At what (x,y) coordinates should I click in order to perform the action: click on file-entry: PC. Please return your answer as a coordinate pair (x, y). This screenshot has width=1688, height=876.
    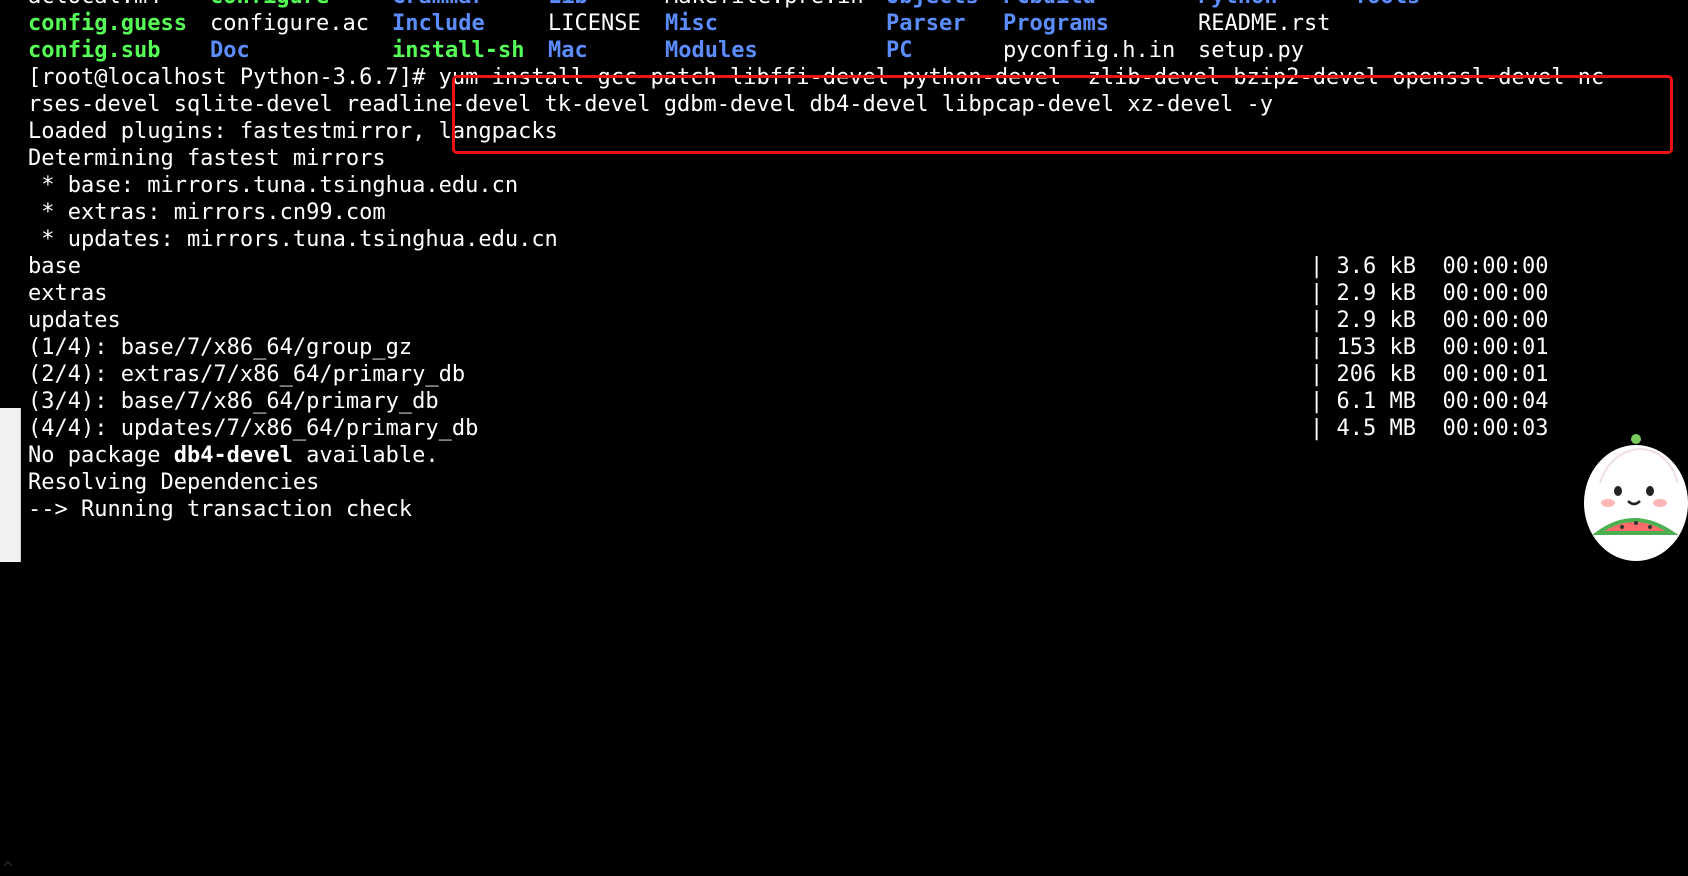
    Looking at the image, I should click on (899, 50).